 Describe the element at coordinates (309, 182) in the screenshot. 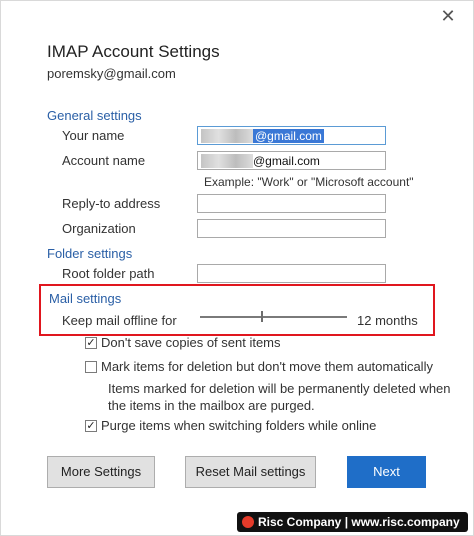

I see `account-name-hint: Example: "Work" or "Microsoft account"` at that location.